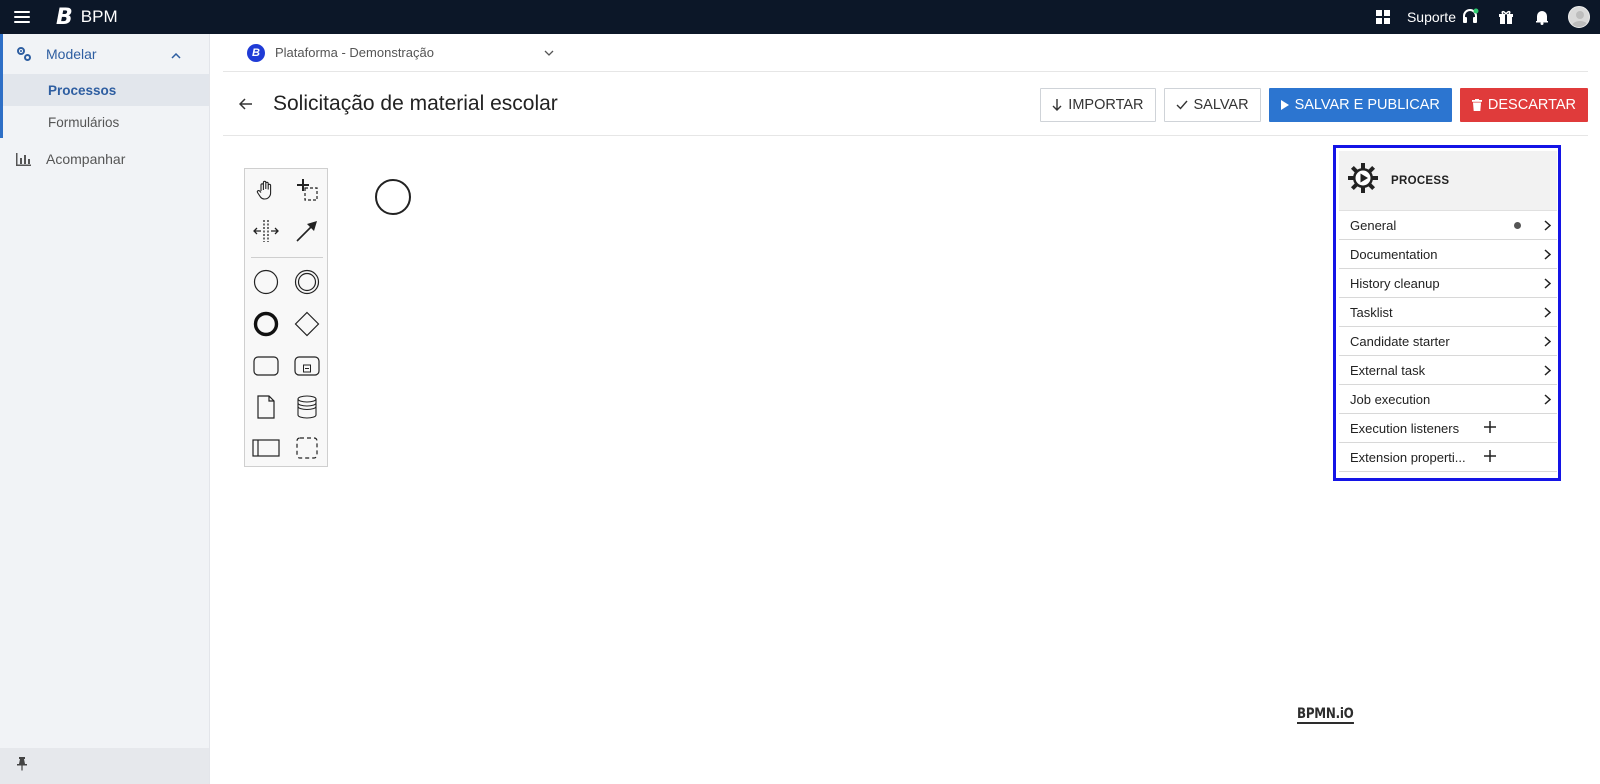 The width and height of the screenshot is (1600, 784). Describe the element at coordinates (1431, 17) in the screenshot. I see `support-label: Suporte` at that location.